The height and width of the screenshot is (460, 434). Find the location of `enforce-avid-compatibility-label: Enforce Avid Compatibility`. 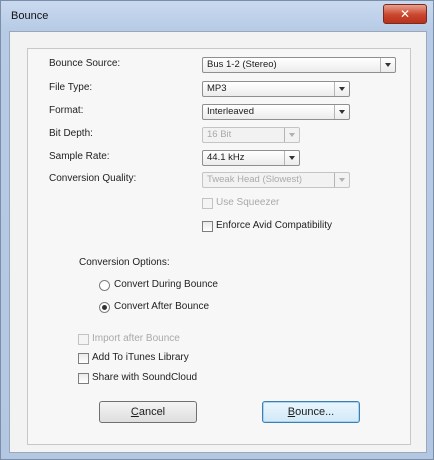

enforce-avid-compatibility-label: Enforce Avid Compatibility is located at coordinates (274, 225).